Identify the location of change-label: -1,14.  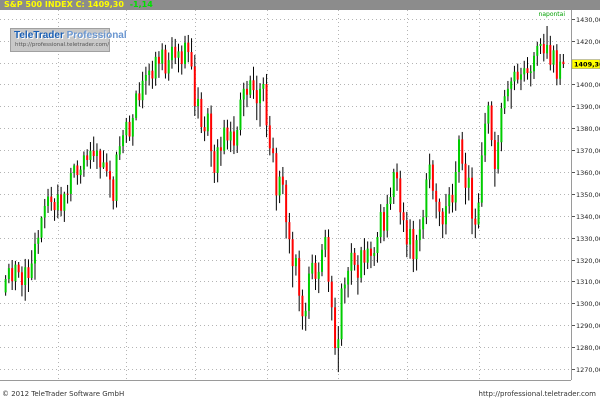
(141, 4).